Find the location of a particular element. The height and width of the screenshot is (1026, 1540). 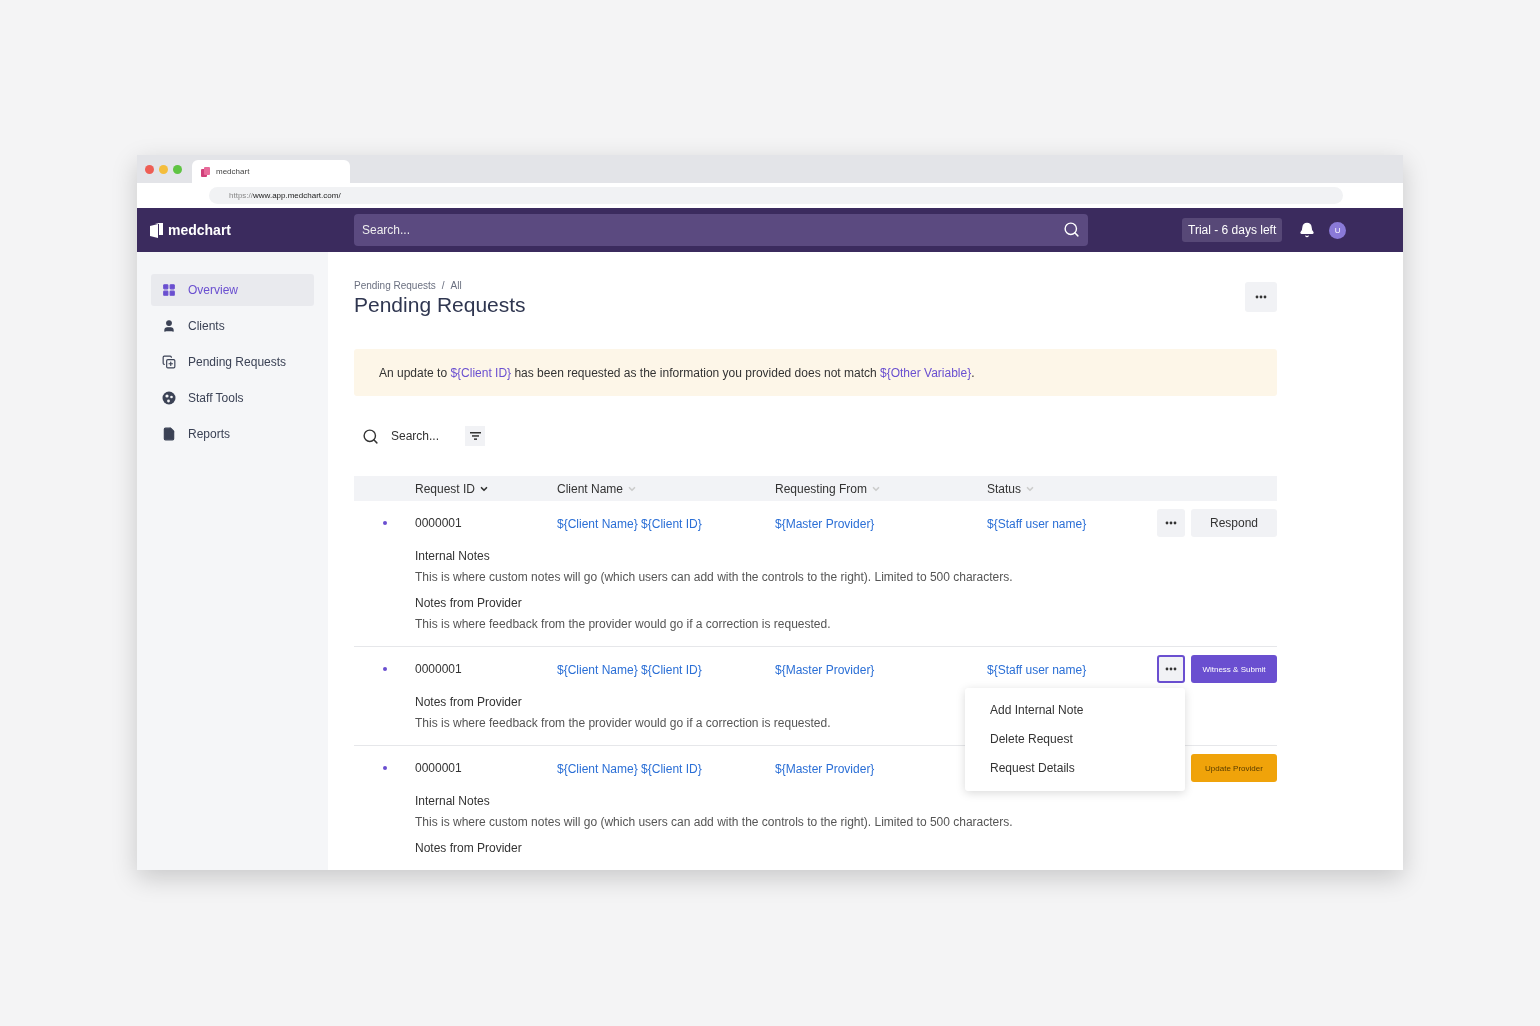

filter-button is located at coordinates (475, 436).